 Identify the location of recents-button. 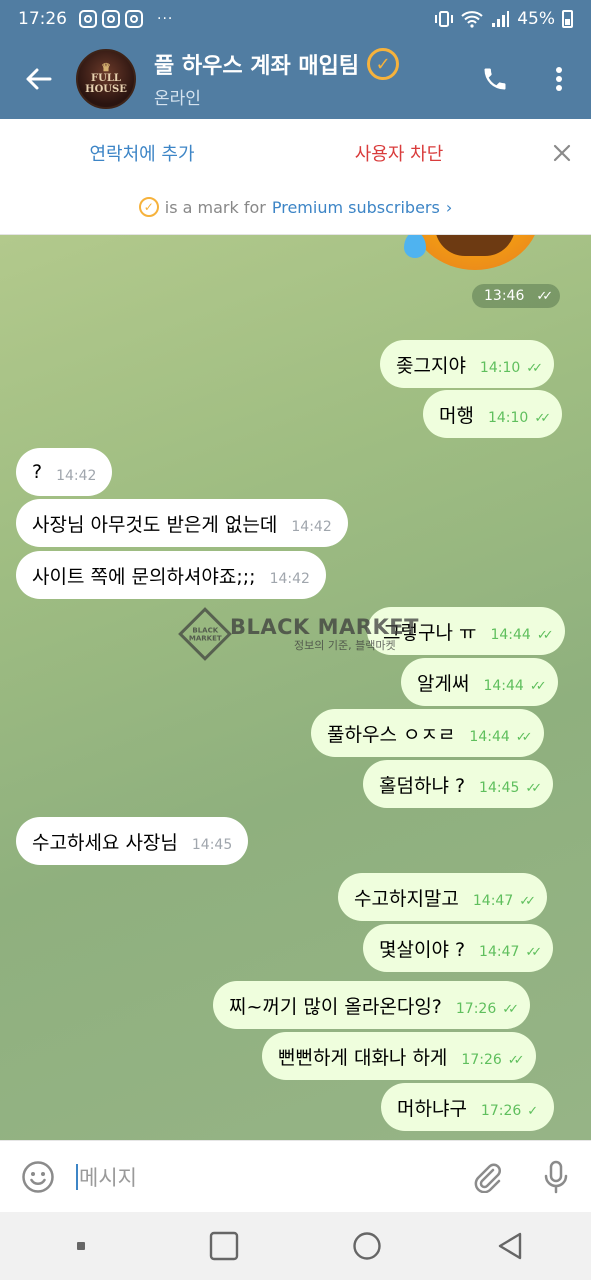
(224, 1246).